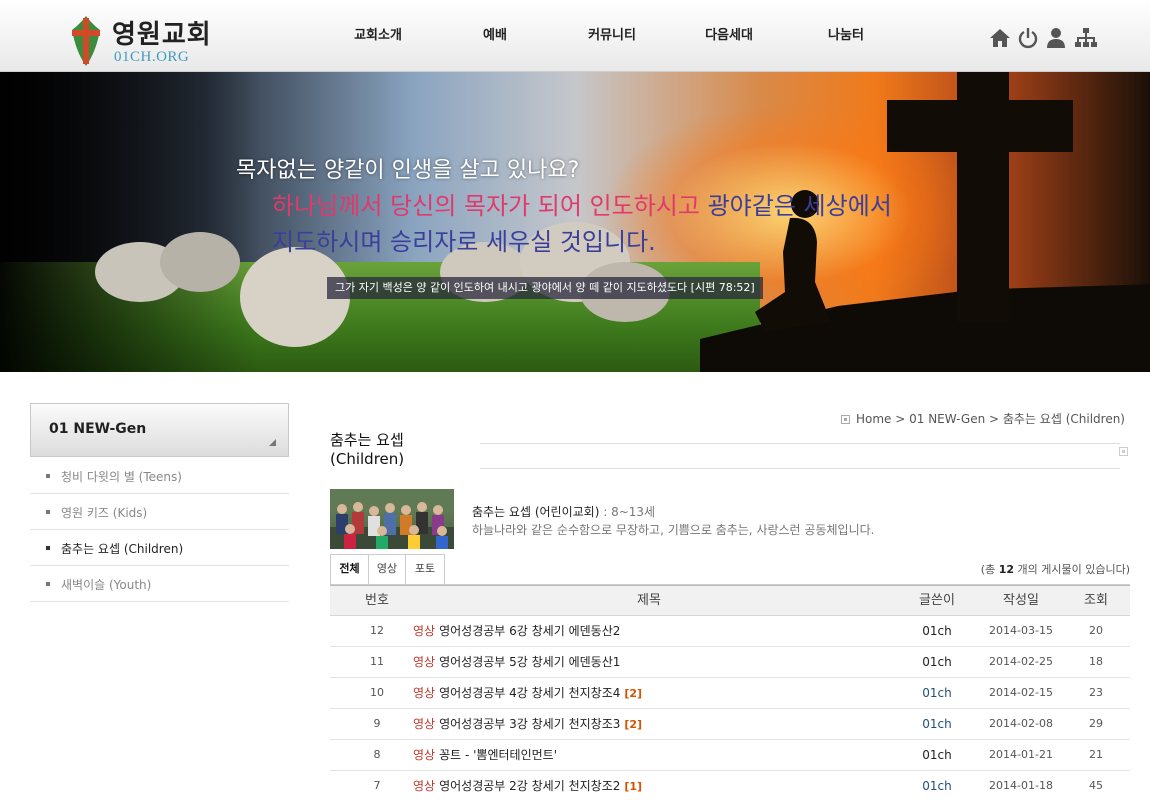  What do you see at coordinates (529, 631) in the screenshot?
I see `row-title: 영어성경공부 6강 창세기 에덴동산2` at bounding box center [529, 631].